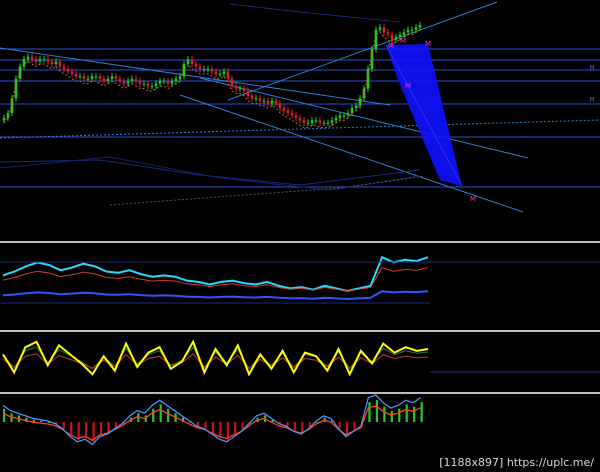 This screenshot has height=472, width=600. Describe the element at coordinates (211, 420) in the screenshot. I see `macd-signal-blue` at that location.